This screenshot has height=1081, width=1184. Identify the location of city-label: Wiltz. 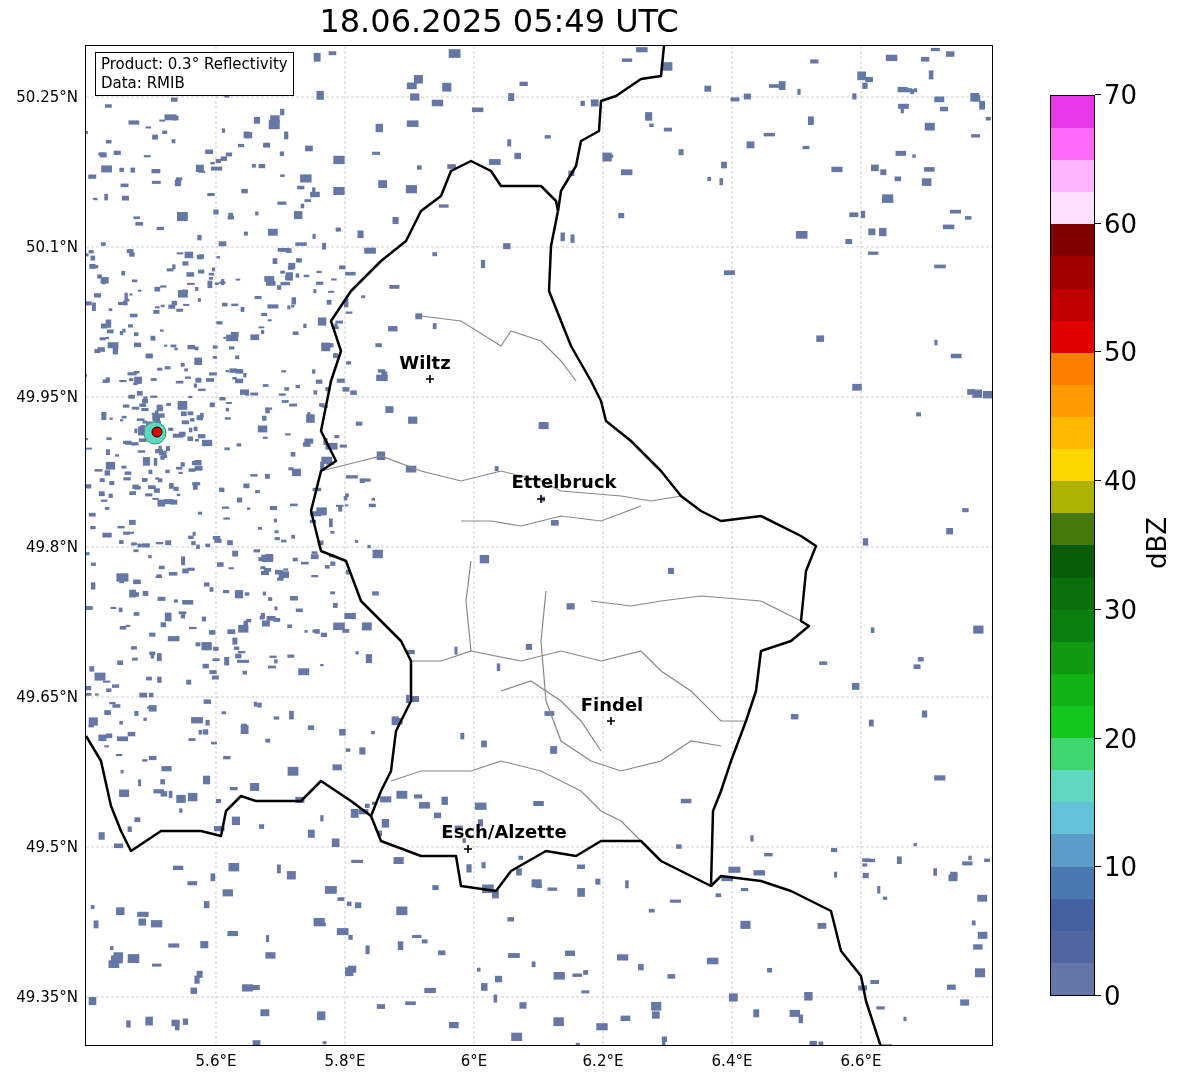
(425, 363).